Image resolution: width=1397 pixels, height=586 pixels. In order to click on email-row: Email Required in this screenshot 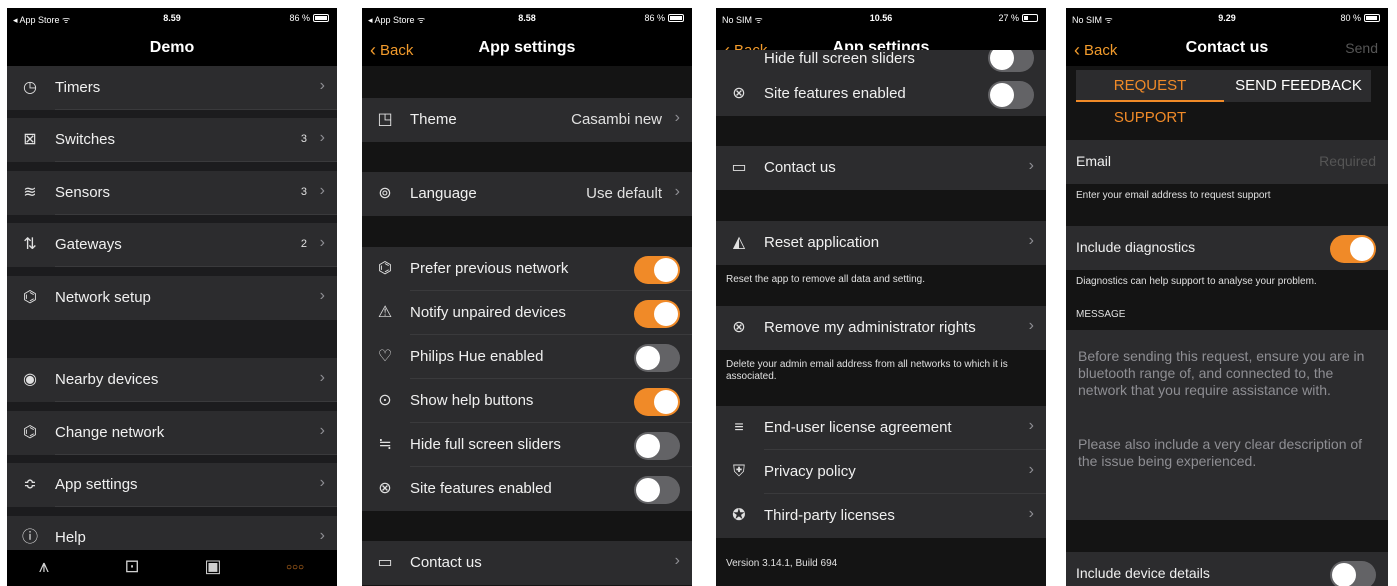, I will do `click(1227, 162)`.